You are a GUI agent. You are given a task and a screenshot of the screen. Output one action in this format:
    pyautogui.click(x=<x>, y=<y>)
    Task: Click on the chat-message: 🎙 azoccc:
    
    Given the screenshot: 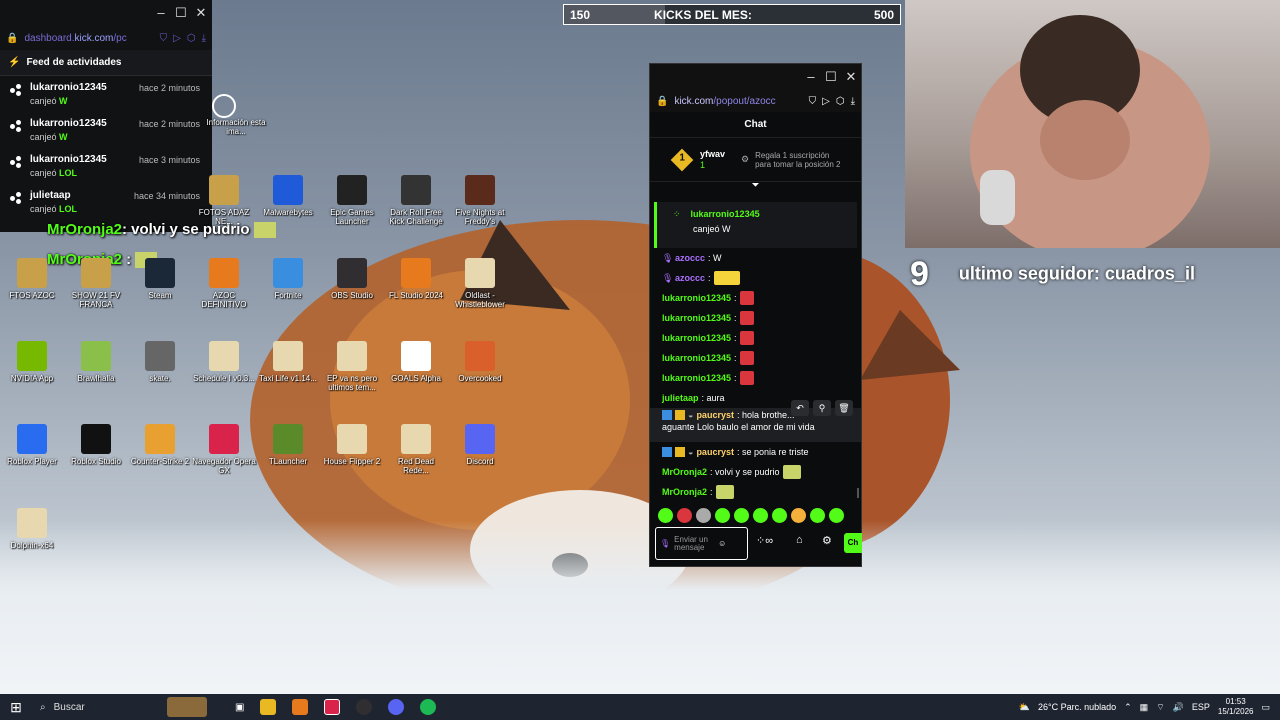 What is the action you would take?
    pyautogui.click(x=755, y=278)
    